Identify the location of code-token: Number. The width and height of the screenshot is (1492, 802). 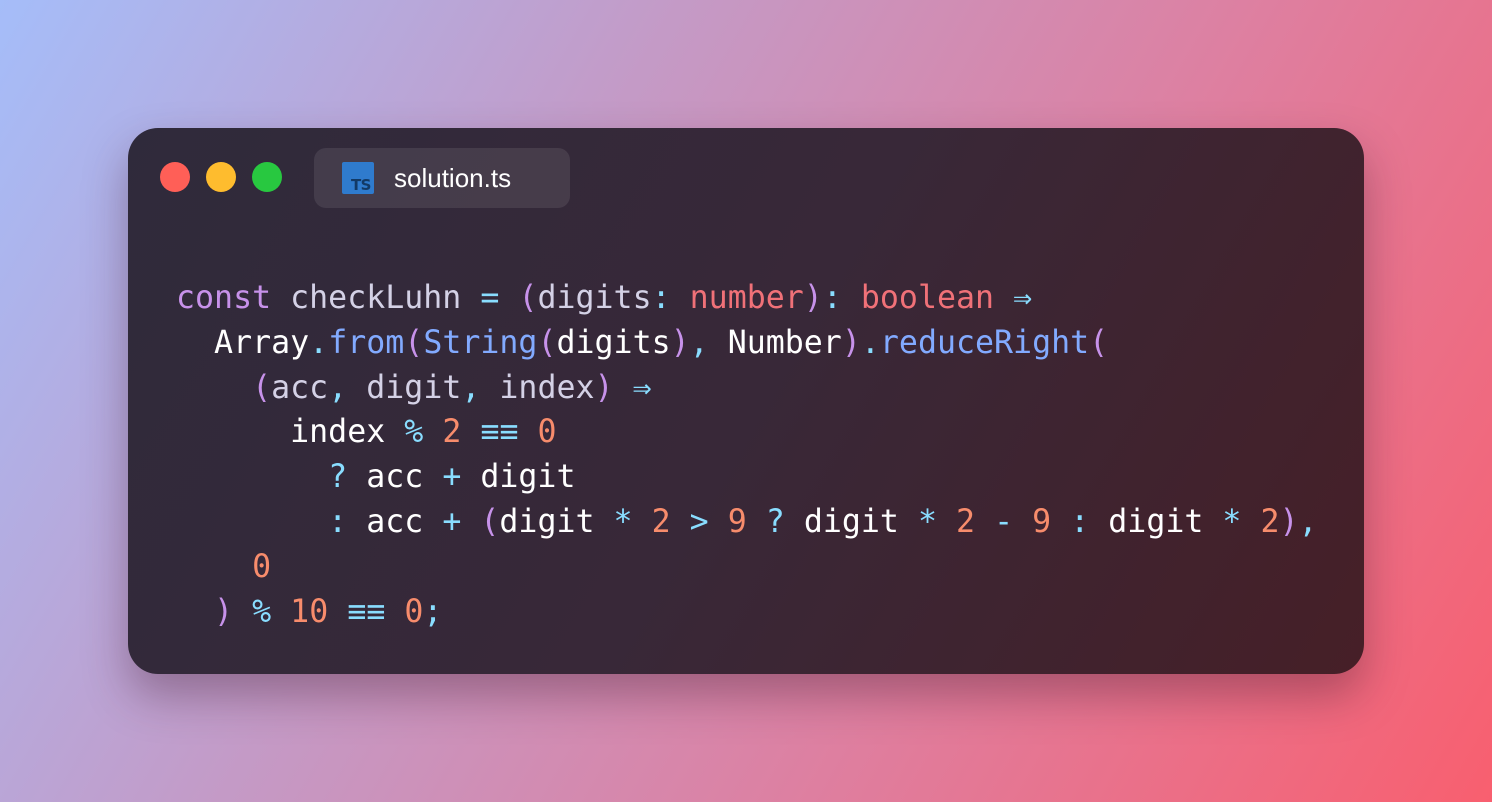
(784, 342).